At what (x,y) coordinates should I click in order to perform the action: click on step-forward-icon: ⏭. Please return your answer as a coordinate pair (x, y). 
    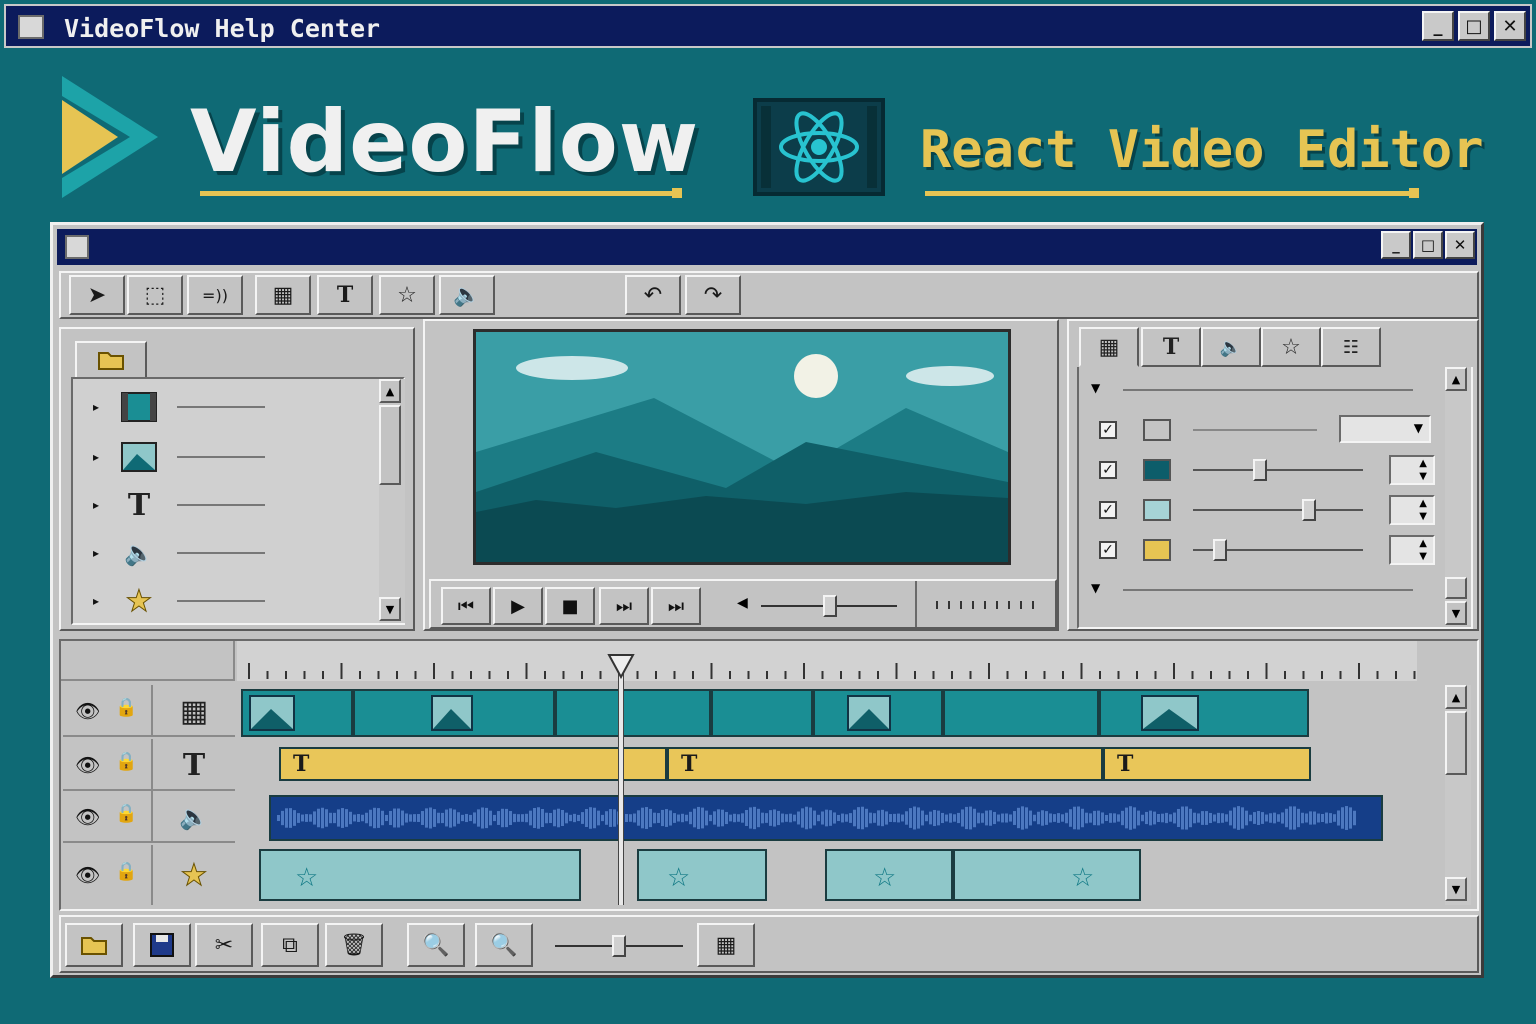
    Looking at the image, I should click on (624, 606).